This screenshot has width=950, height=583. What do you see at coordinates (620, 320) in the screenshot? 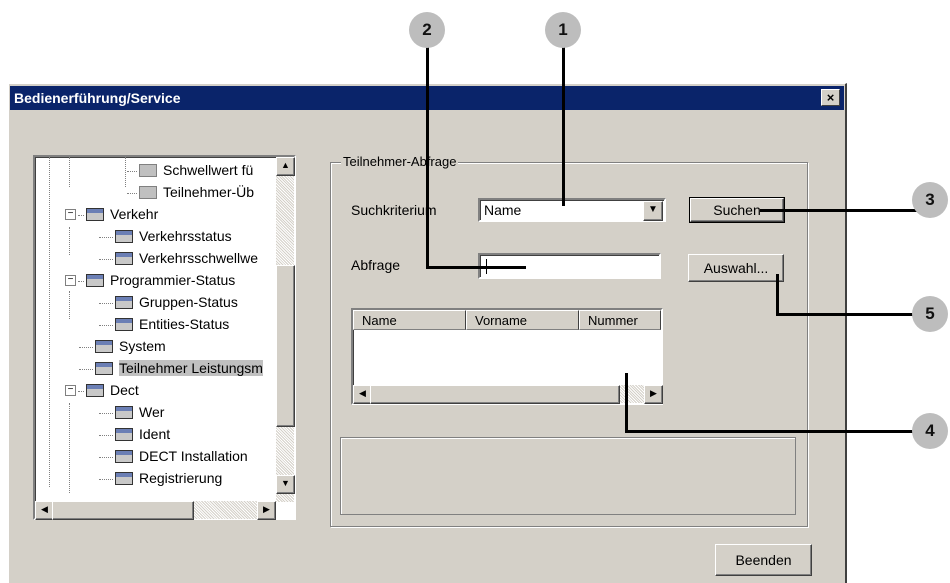
I see `column-header-nummer: Nummer` at bounding box center [620, 320].